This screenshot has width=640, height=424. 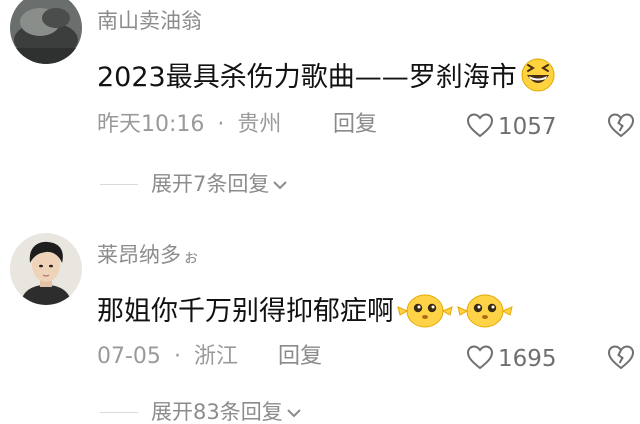 I want to click on comment-text: 那姐你千万别得抑郁症啊, so click(x=305, y=311).